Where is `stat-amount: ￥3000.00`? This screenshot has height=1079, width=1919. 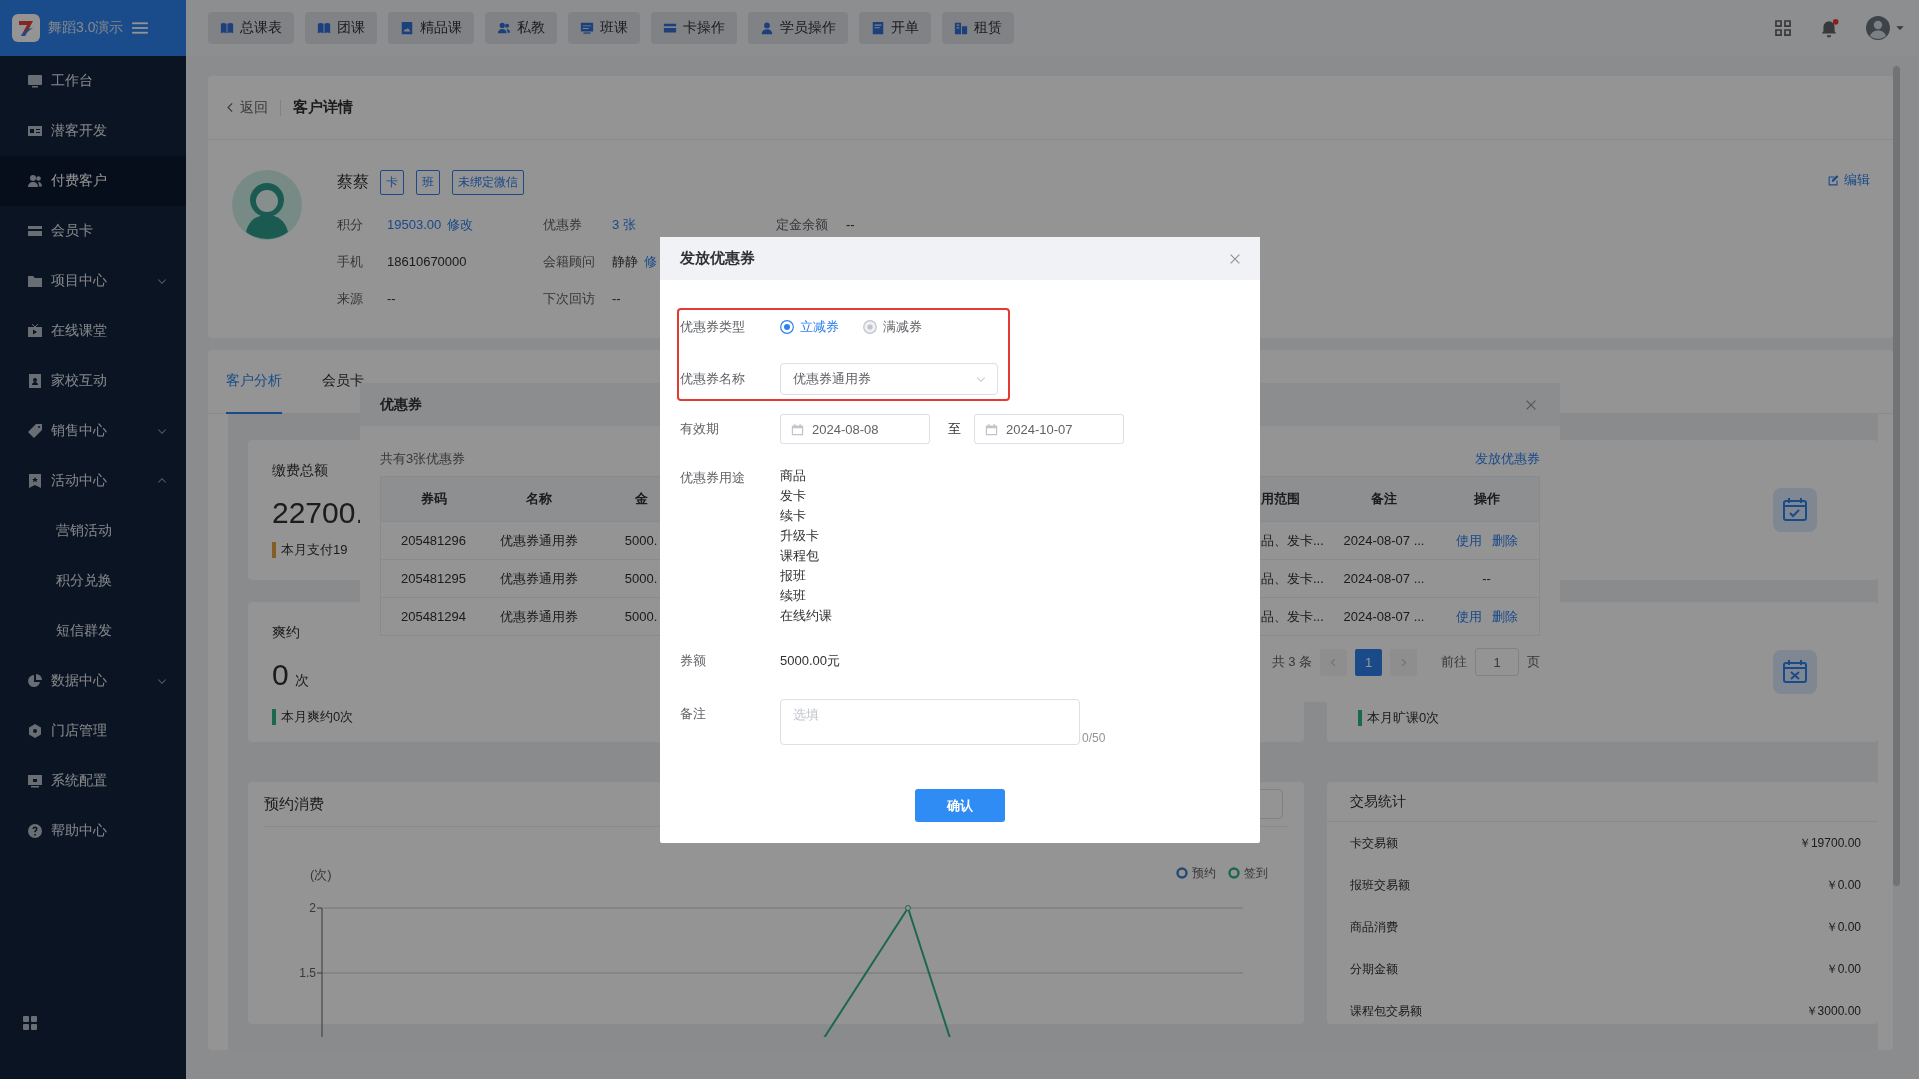 stat-amount: ￥3000.00 is located at coordinates (1833, 1011).